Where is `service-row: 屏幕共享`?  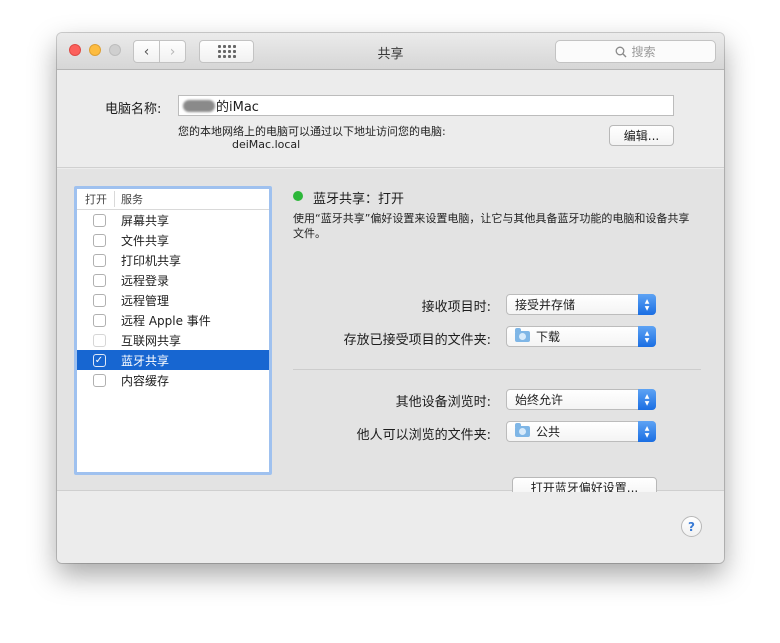
service-row: 屏幕共享 is located at coordinates (173, 220).